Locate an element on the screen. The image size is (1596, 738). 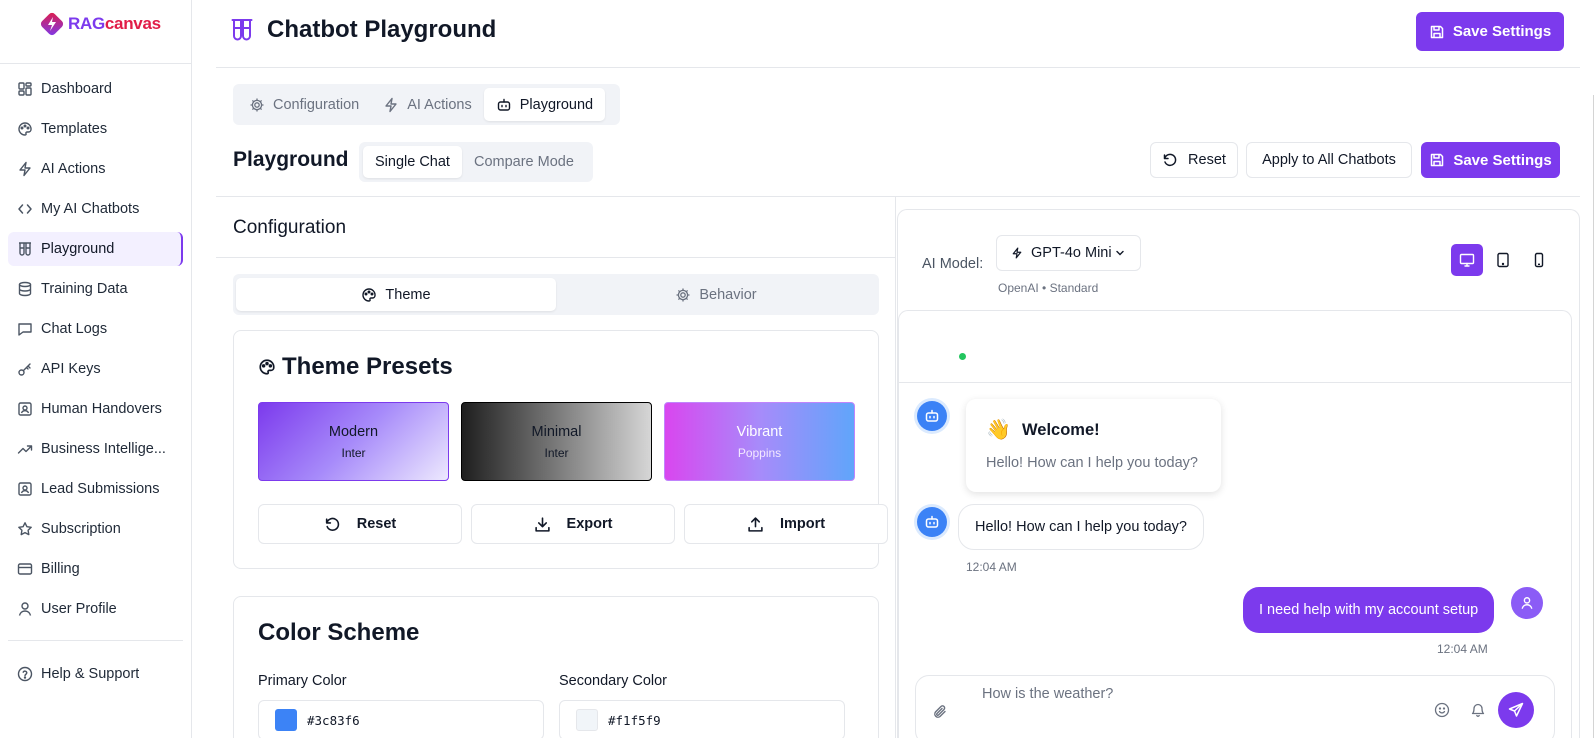
ai-model-value: GPT-4o Mini is located at coordinates (1071, 253).